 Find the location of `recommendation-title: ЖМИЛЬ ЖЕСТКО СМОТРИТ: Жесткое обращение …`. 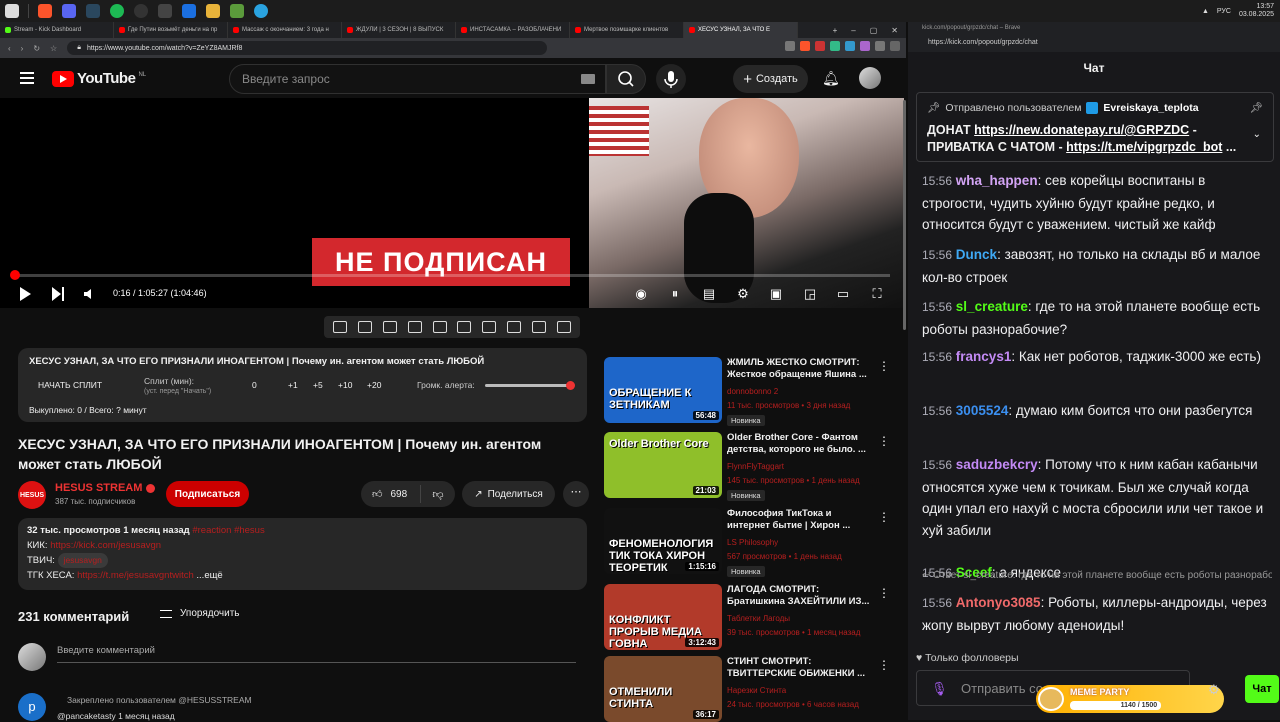

recommendation-title: ЖМИЛЬ ЖЕСТКО СМОТРИТ: Жесткое обращение … is located at coordinates (802, 369).